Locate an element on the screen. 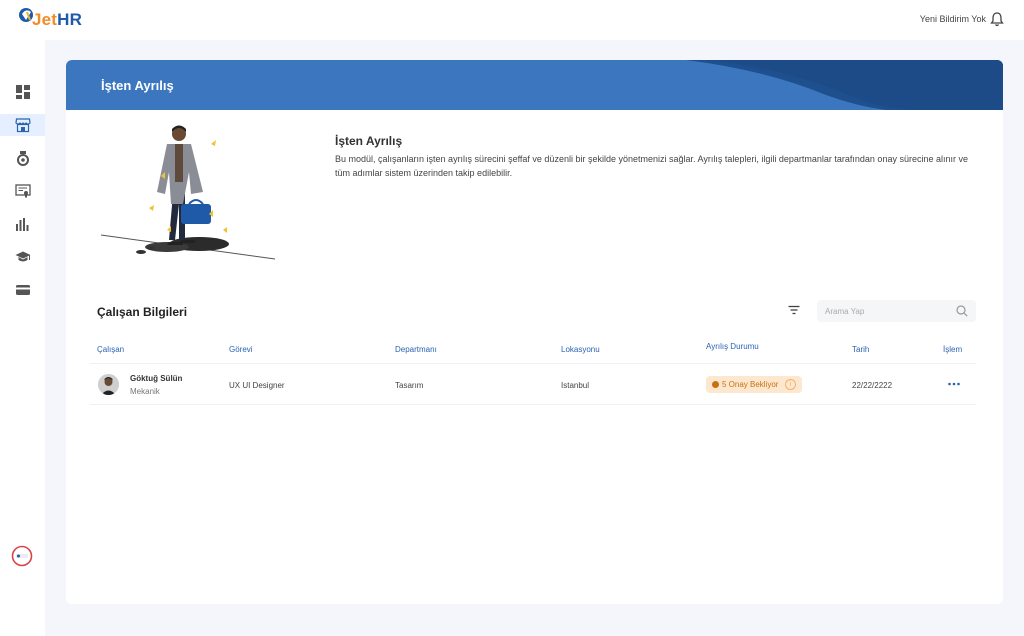  bell-icon is located at coordinates (997, 19).